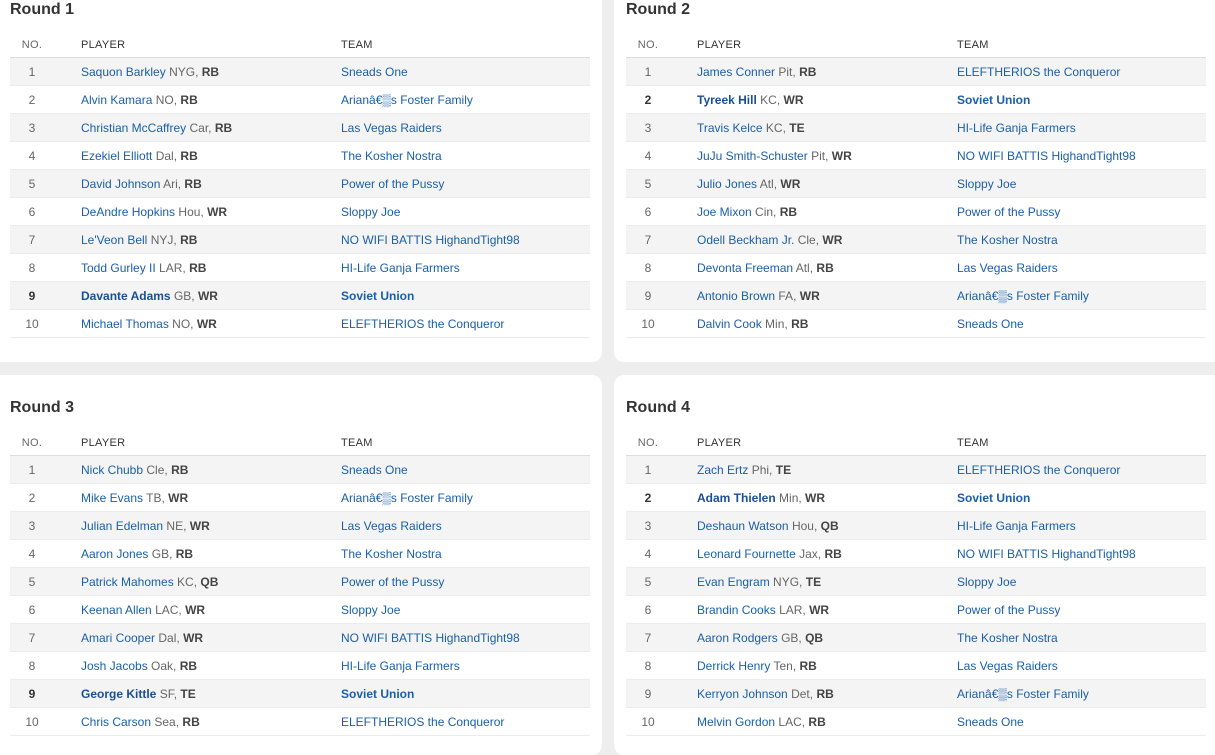 The width and height of the screenshot is (1215, 755). I want to click on player-link: Alvin Kamara, so click(116, 100).